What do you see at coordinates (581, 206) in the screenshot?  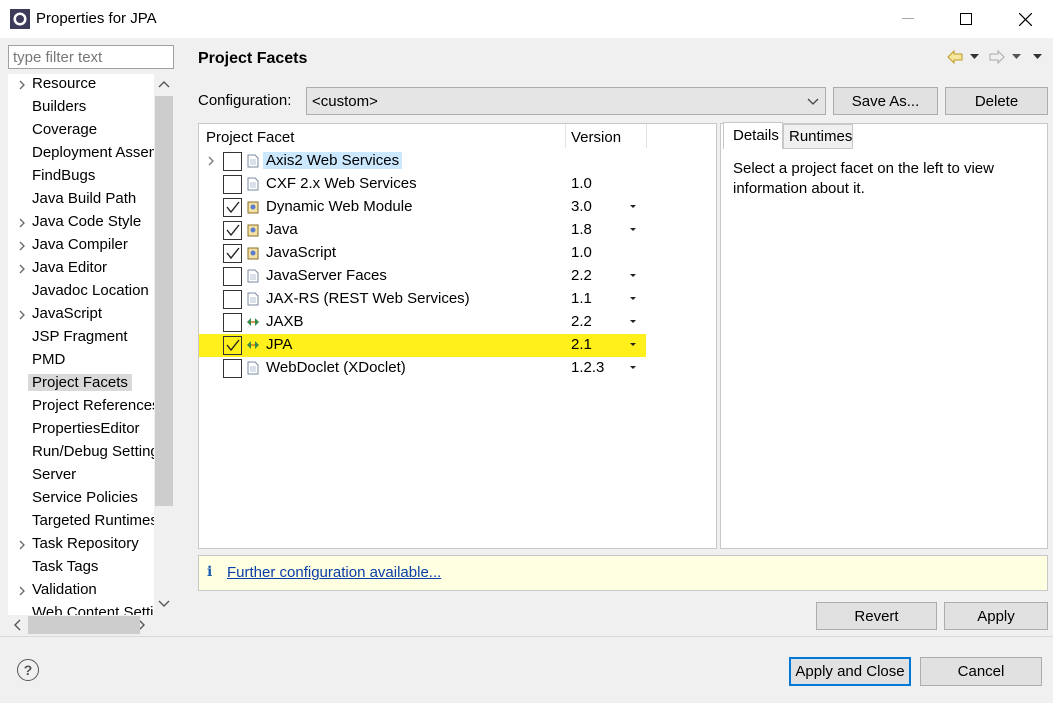 I see `facet-version: 3.0` at bounding box center [581, 206].